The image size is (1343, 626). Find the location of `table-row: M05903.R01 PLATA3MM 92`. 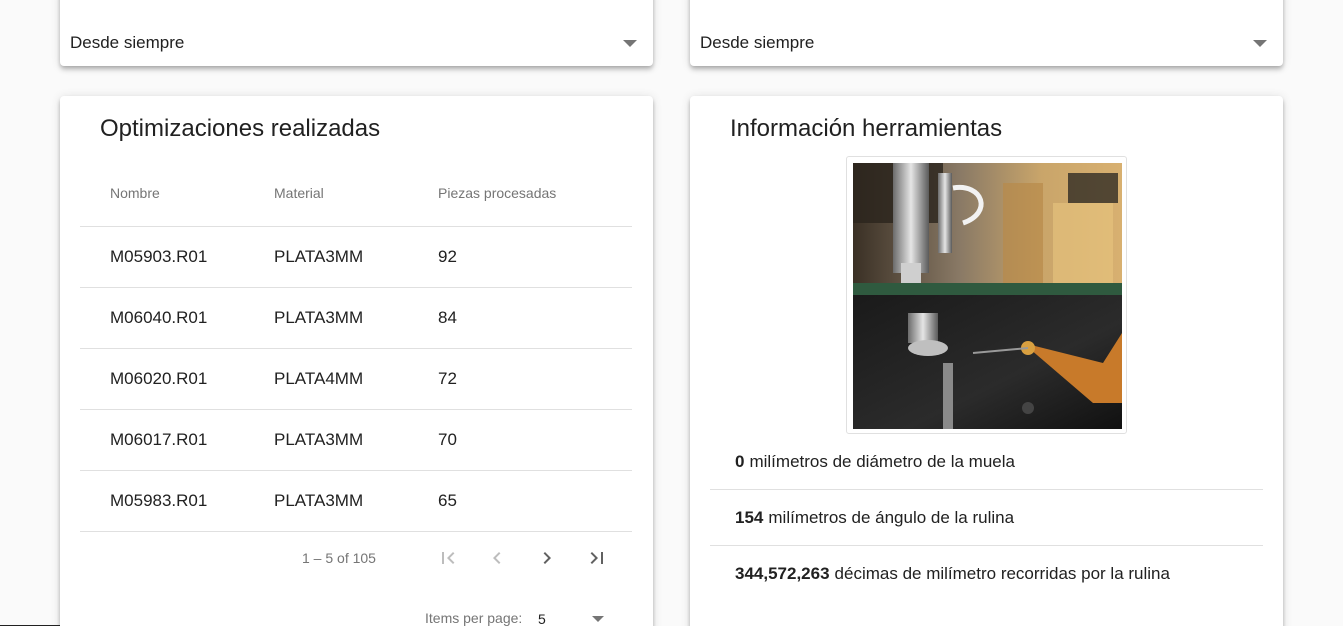

table-row: M05903.R01 PLATA3MM 92 is located at coordinates (356, 257).